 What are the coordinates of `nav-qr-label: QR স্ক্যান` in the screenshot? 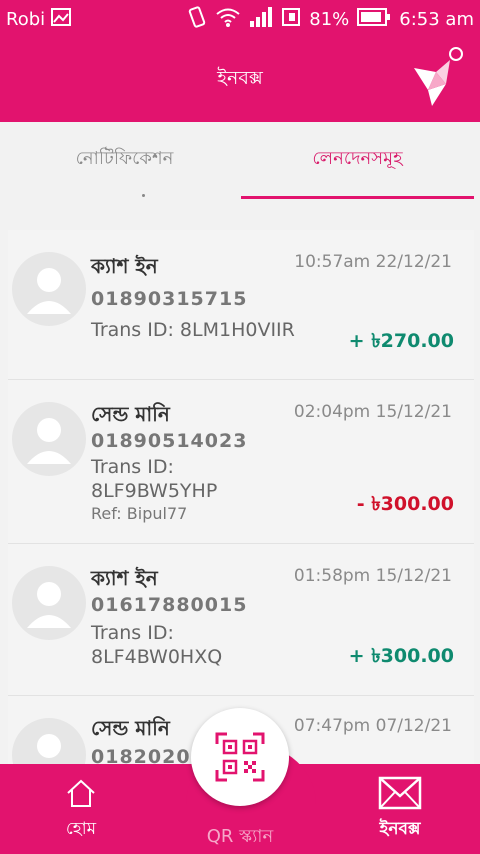 It's located at (240, 837).